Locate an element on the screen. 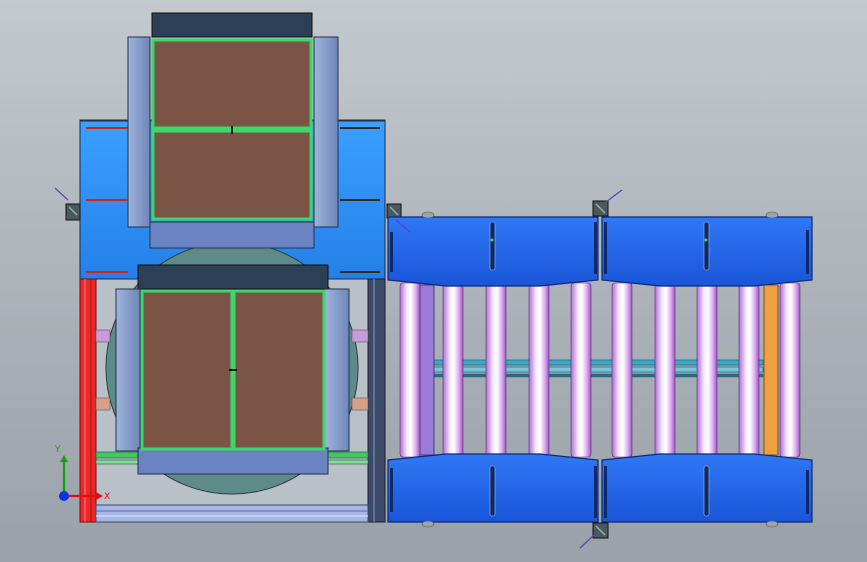  bottom-side-rail is located at coordinates (600, 488).